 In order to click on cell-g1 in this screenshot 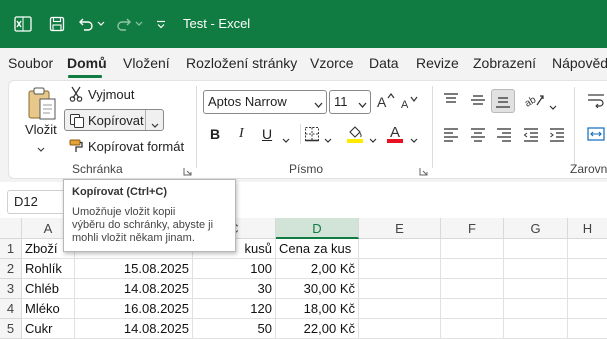, I will do `click(536, 249)`.